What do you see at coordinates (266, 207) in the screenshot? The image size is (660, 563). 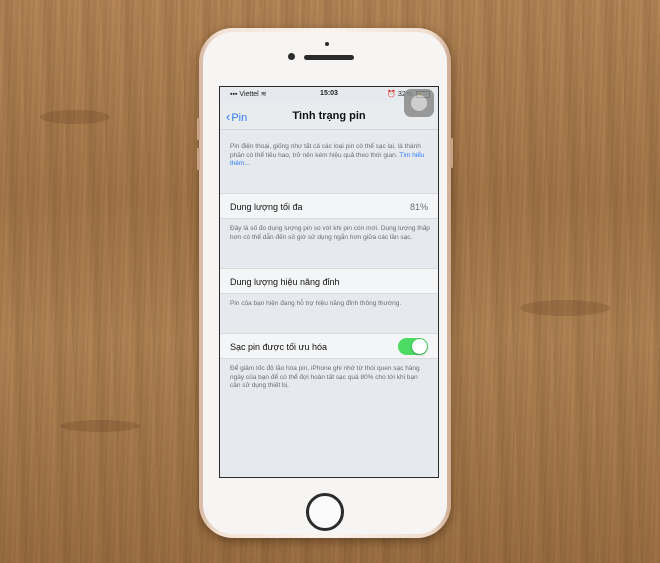 I see `max-capacity-label: Dung lượng tối đa` at bounding box center [266, 207].